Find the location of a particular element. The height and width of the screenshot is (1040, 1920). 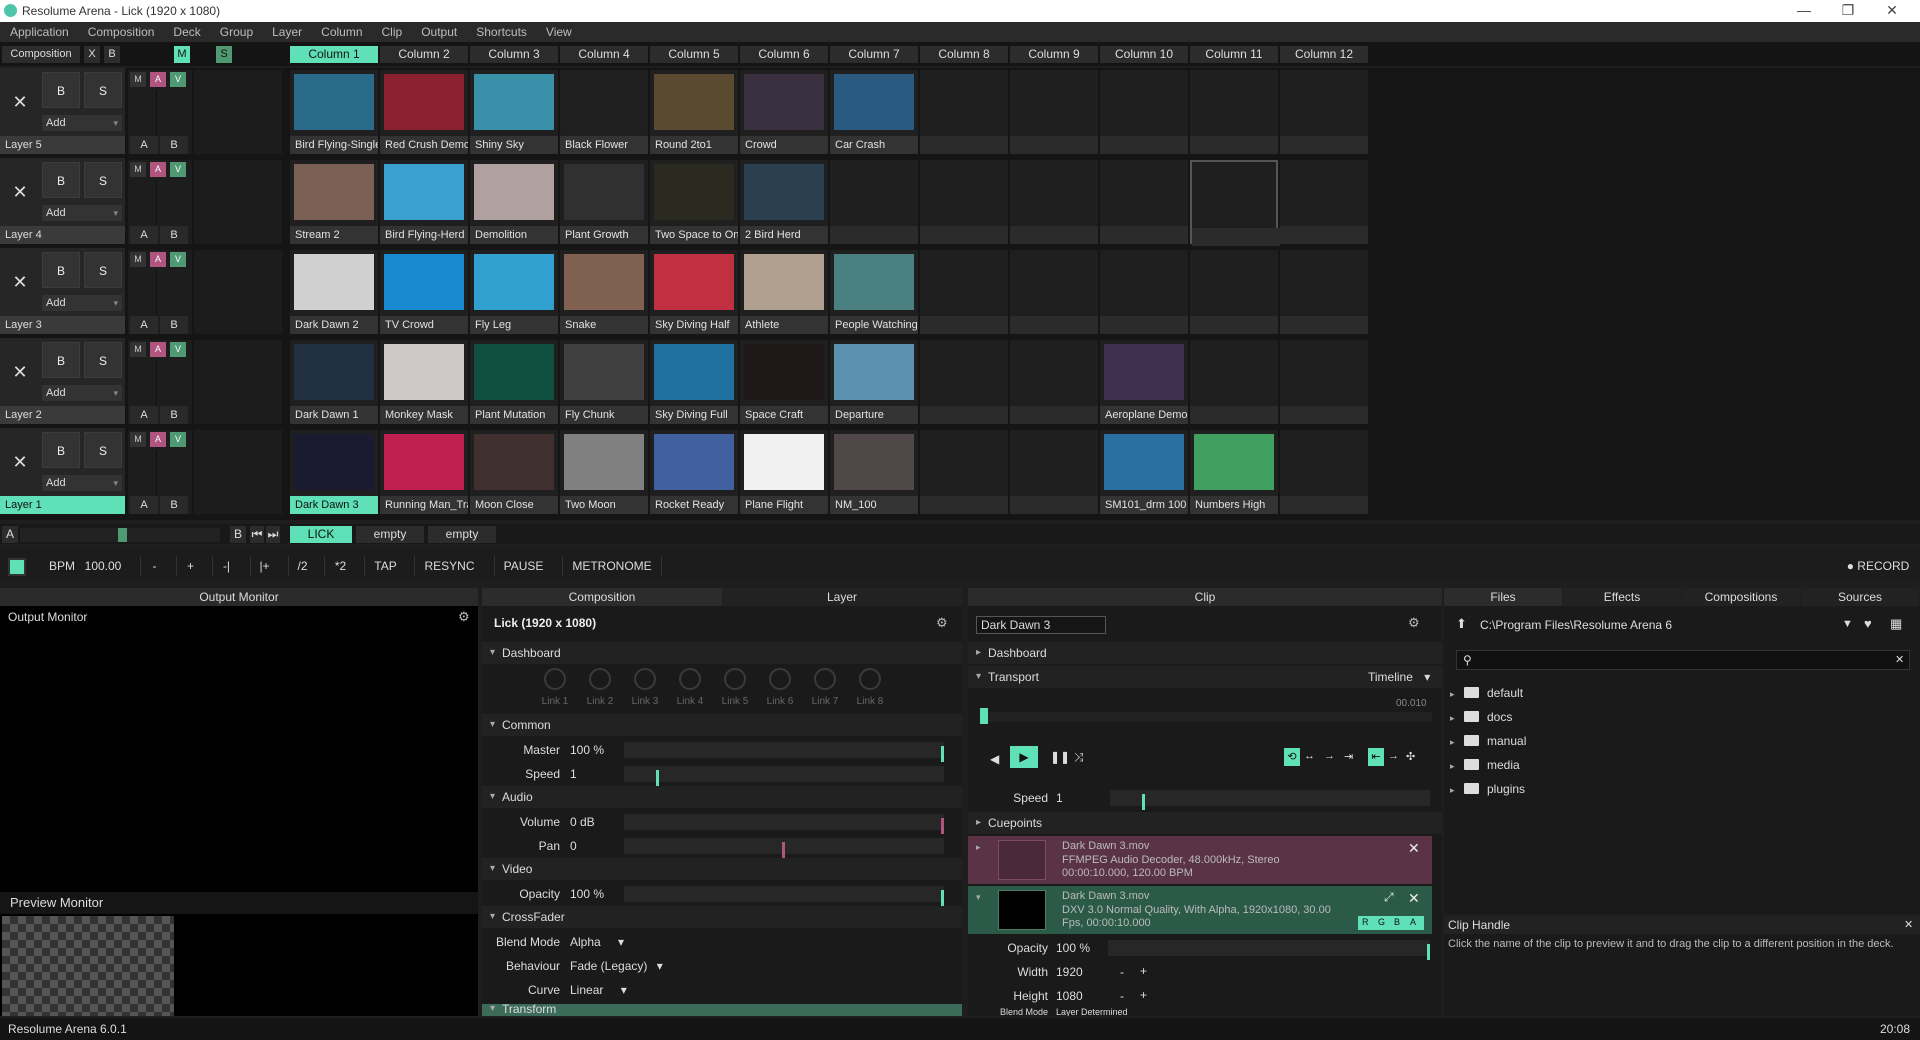

clip-blend-mode-value: Layer Determined is located at coordinates (1092, 1012).